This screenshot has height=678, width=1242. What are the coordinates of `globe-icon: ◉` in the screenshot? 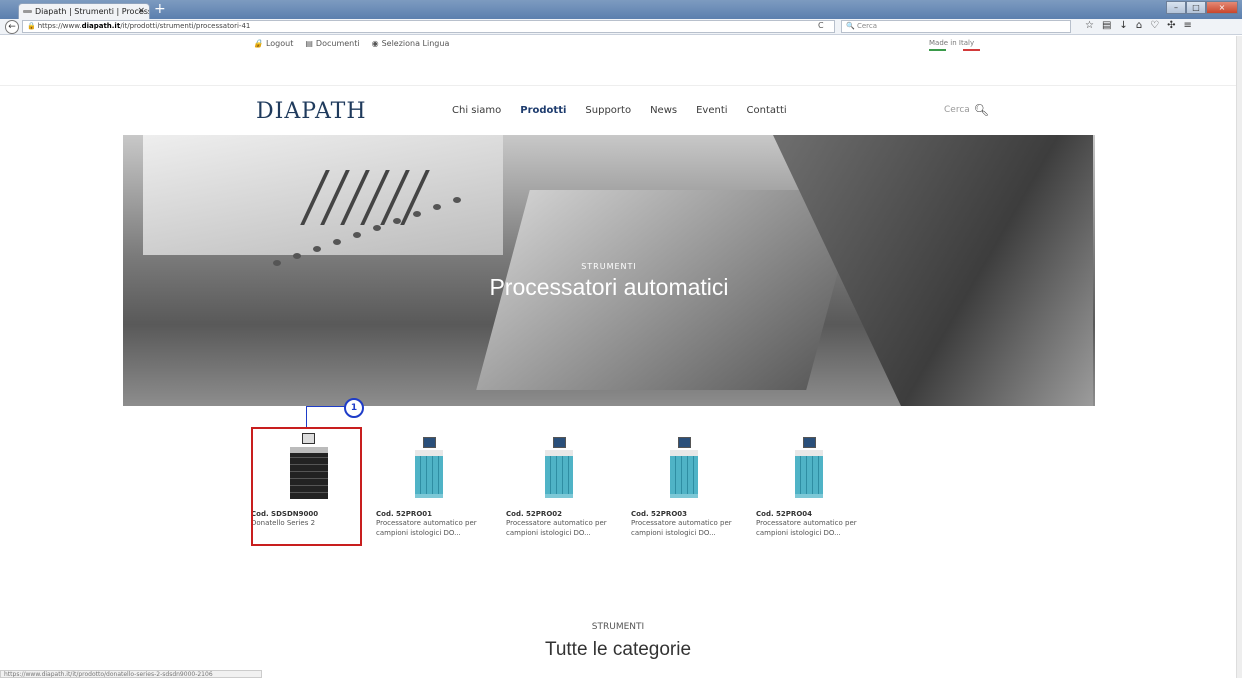 It's located at (375, 43).